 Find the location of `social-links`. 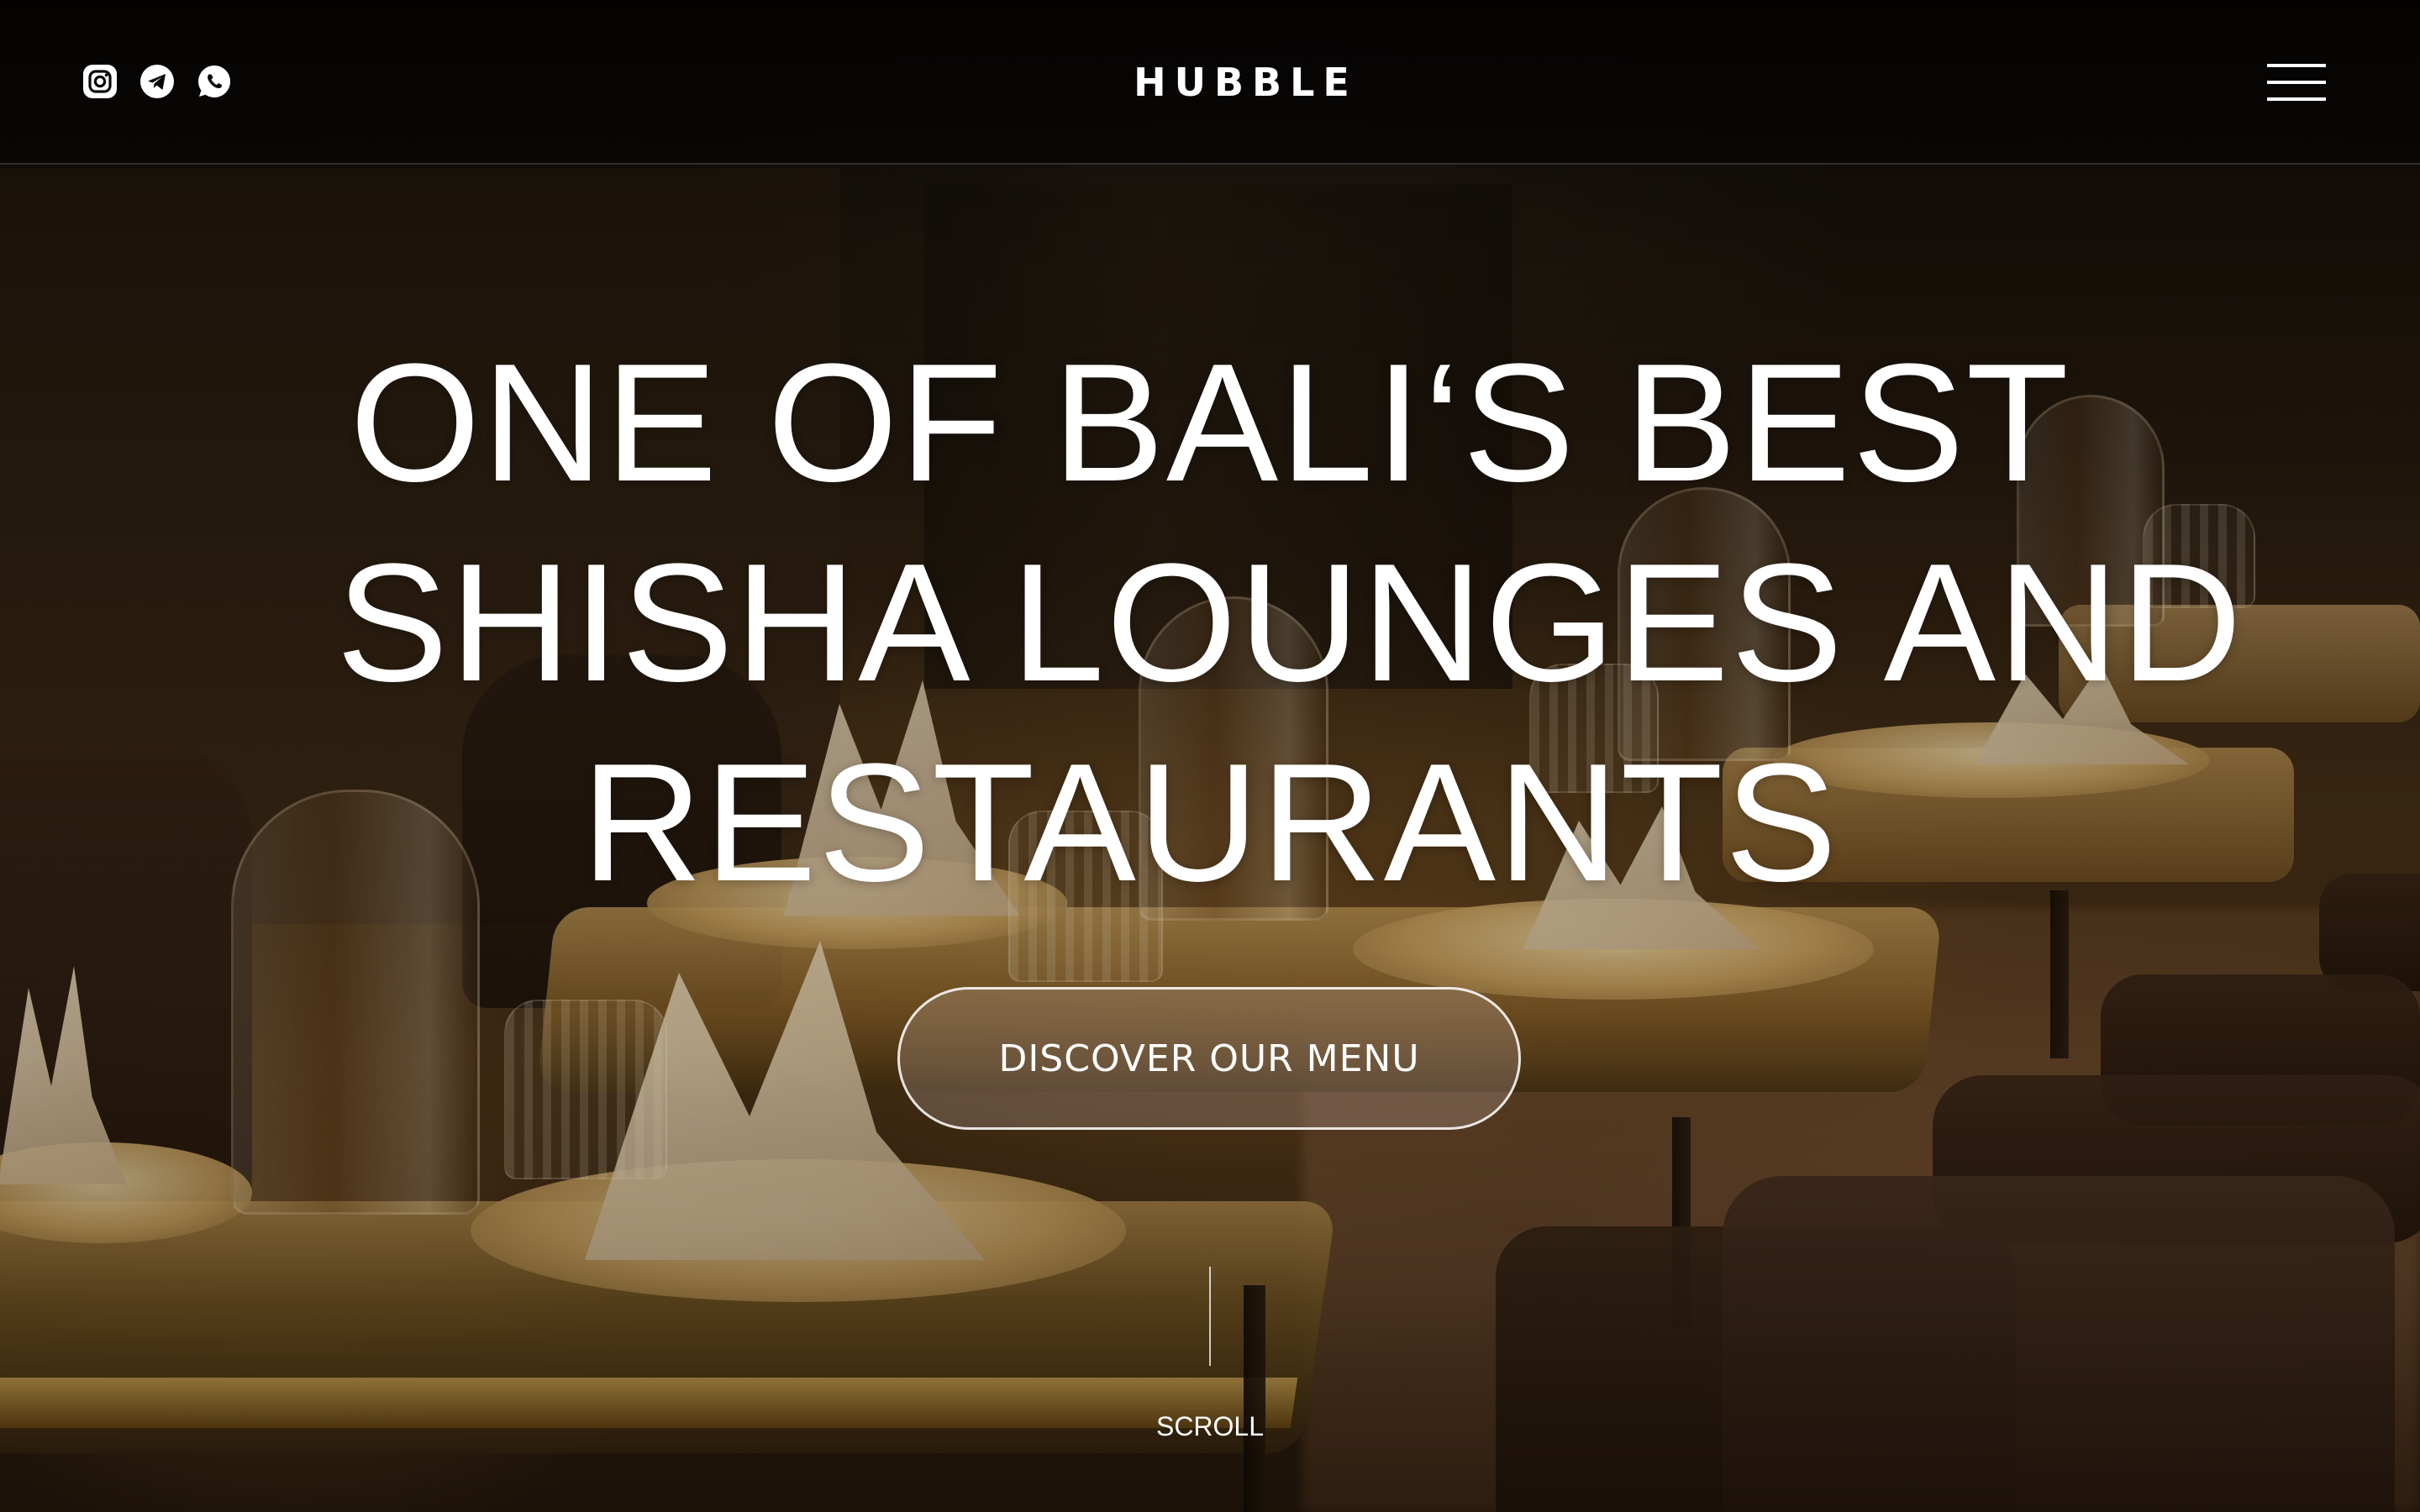

social-links is located at coordinates (157, 81).